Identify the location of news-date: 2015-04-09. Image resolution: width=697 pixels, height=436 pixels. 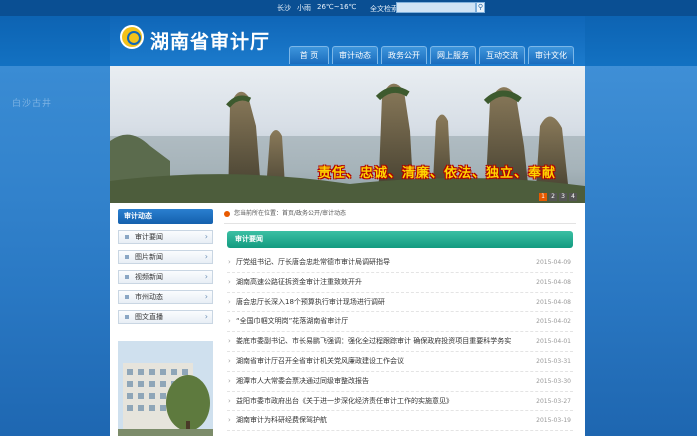
(553, 262).